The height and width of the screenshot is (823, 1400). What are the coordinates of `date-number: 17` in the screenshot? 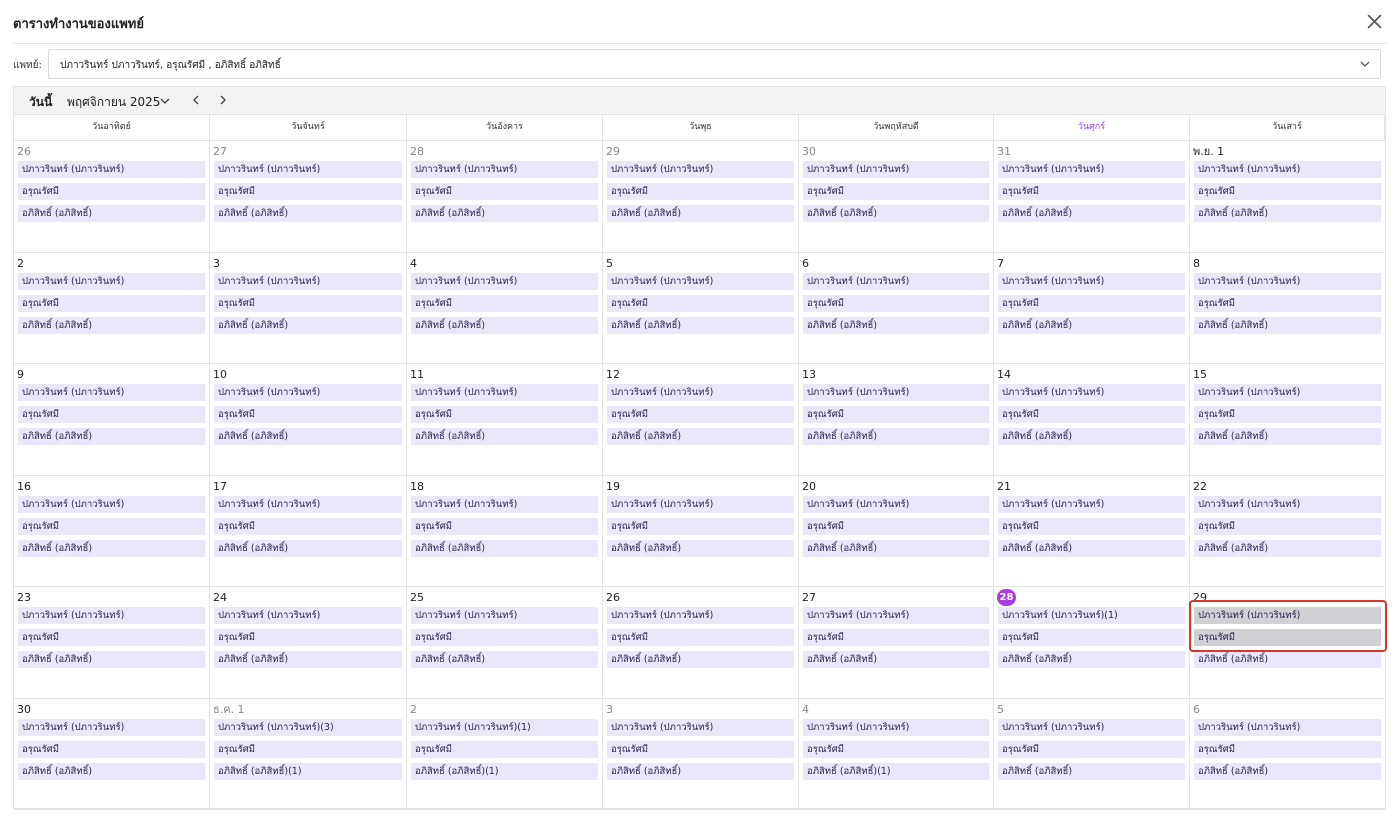 It's located at (220, 487).